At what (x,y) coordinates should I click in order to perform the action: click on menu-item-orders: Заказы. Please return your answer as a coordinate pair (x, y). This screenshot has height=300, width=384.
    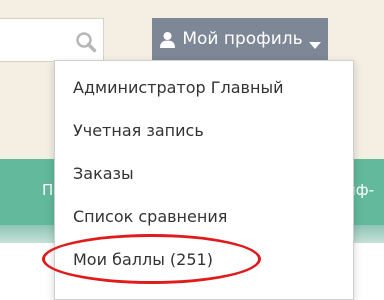
    Looking at the image, I should click on (103, 173).